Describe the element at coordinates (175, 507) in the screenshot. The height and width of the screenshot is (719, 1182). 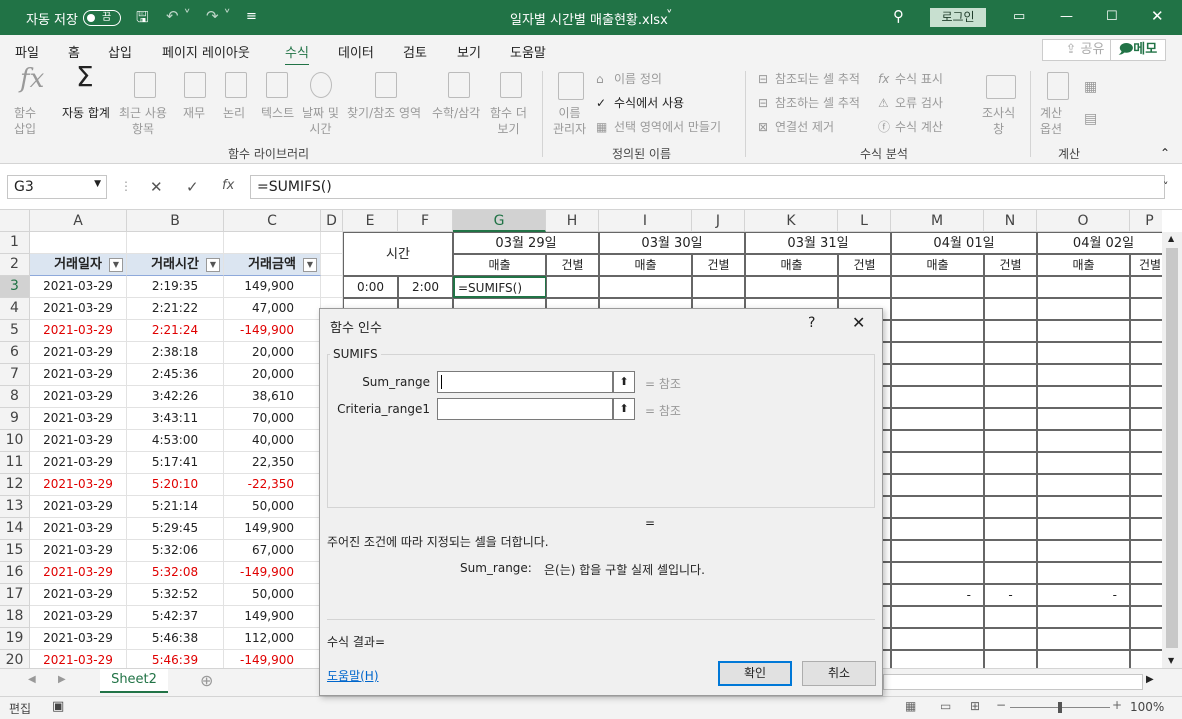
I see `time-cell: 5:21:14` at that location.